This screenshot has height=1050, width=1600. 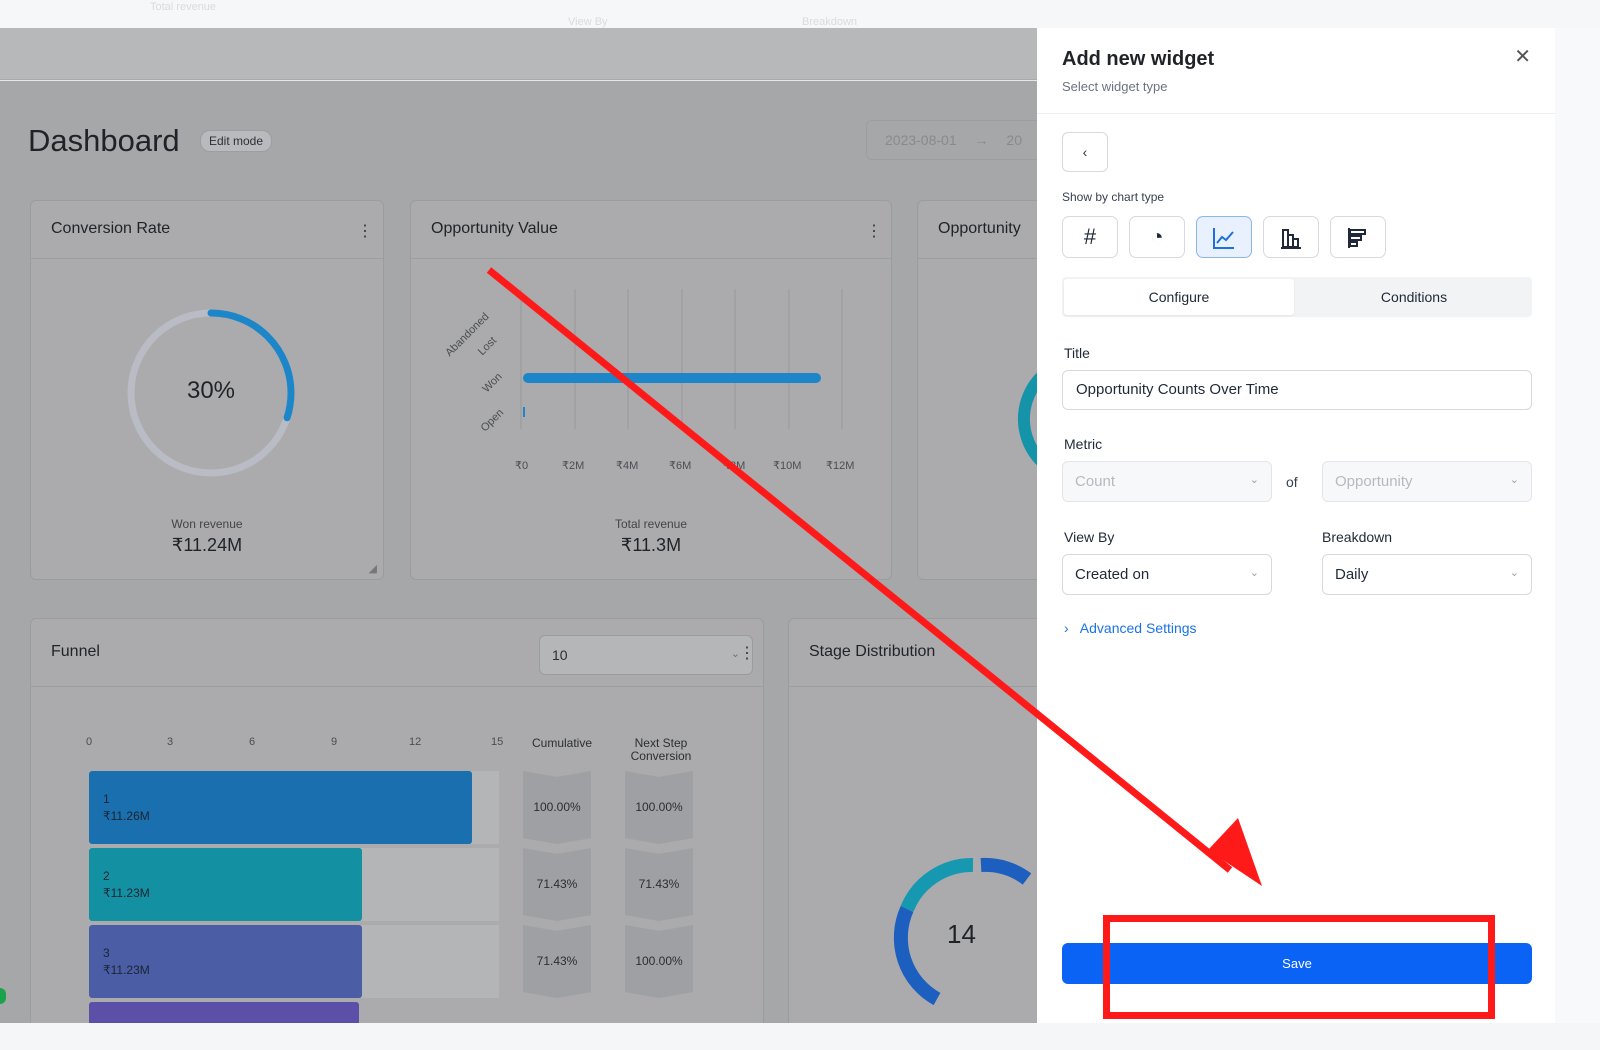 What do you see at coordinates (1299, 967) in the screenshot?
I see `annotation-highlight-box` at bounding box center [1299, 967].